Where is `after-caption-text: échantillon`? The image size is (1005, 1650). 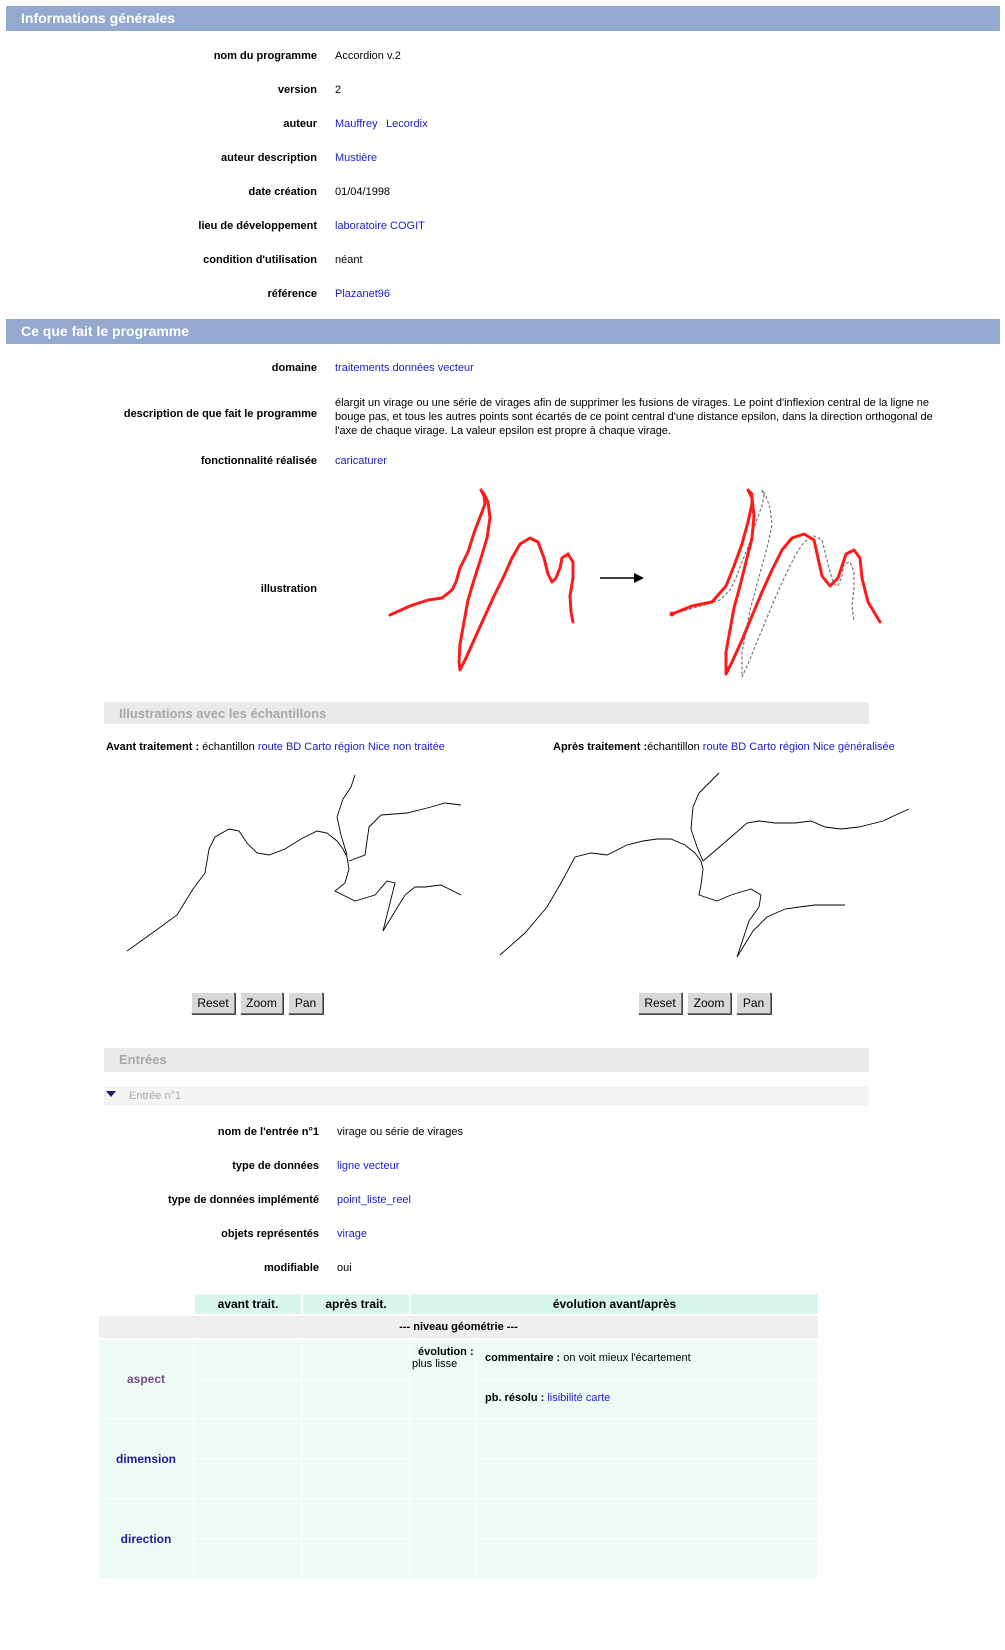 after-caption-text: échantillon is located at coordinates (675, 747).